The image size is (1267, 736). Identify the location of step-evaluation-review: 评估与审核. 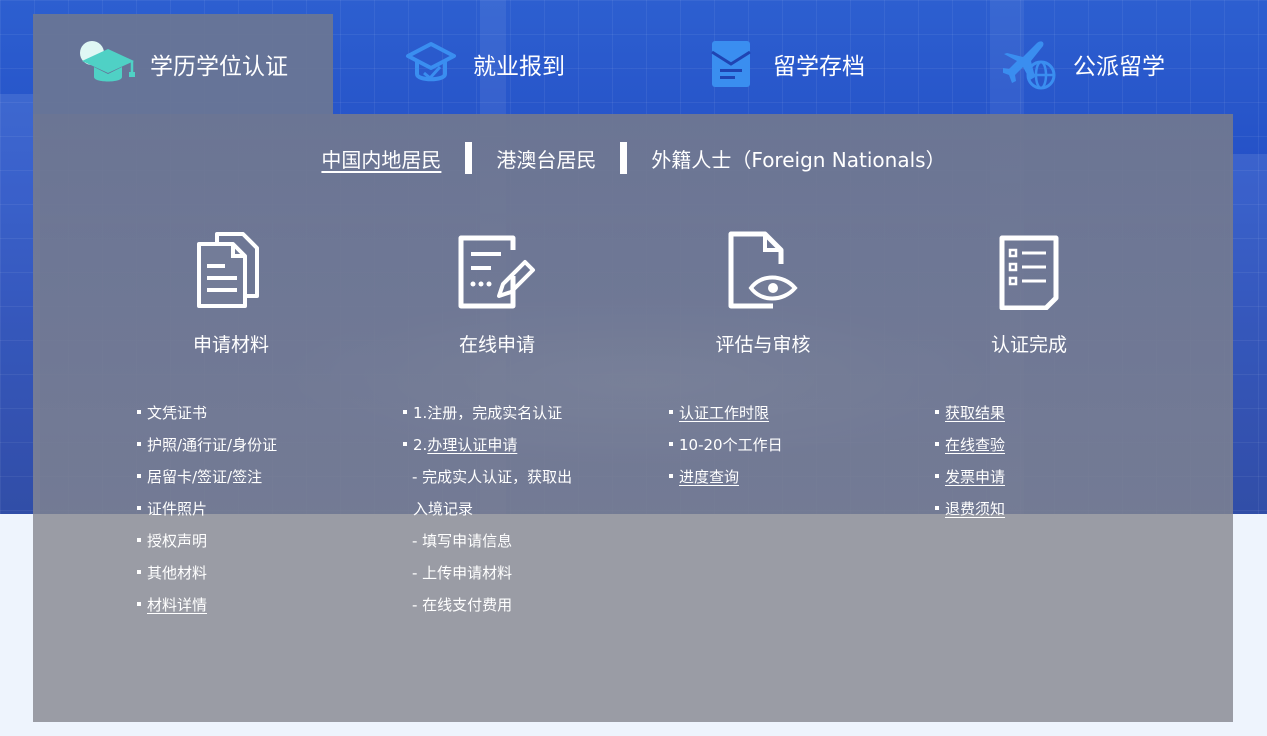
(763, 291).